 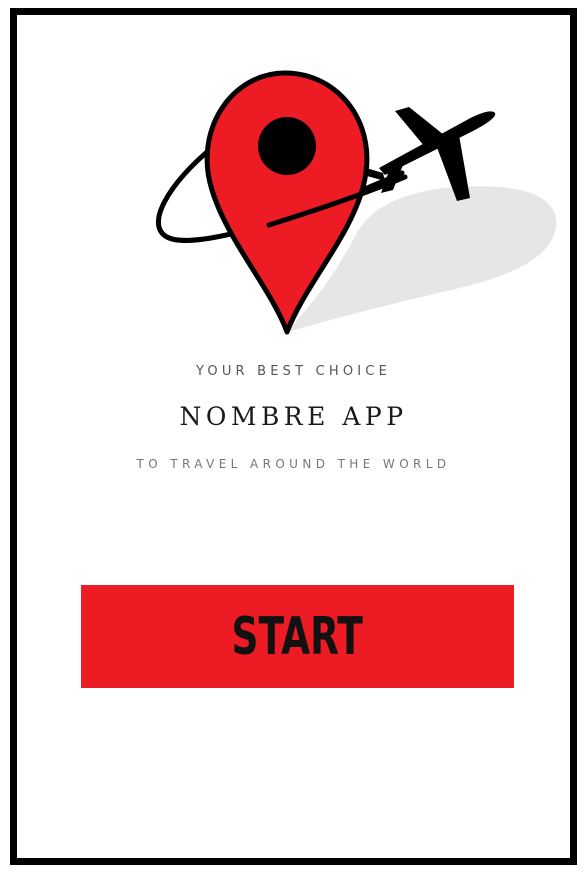 What do you see at coordinates (293, 371) in the screenshot?
I see `tagline-top: YOUR BEST CHOICE` at bounding box center [293, 371].